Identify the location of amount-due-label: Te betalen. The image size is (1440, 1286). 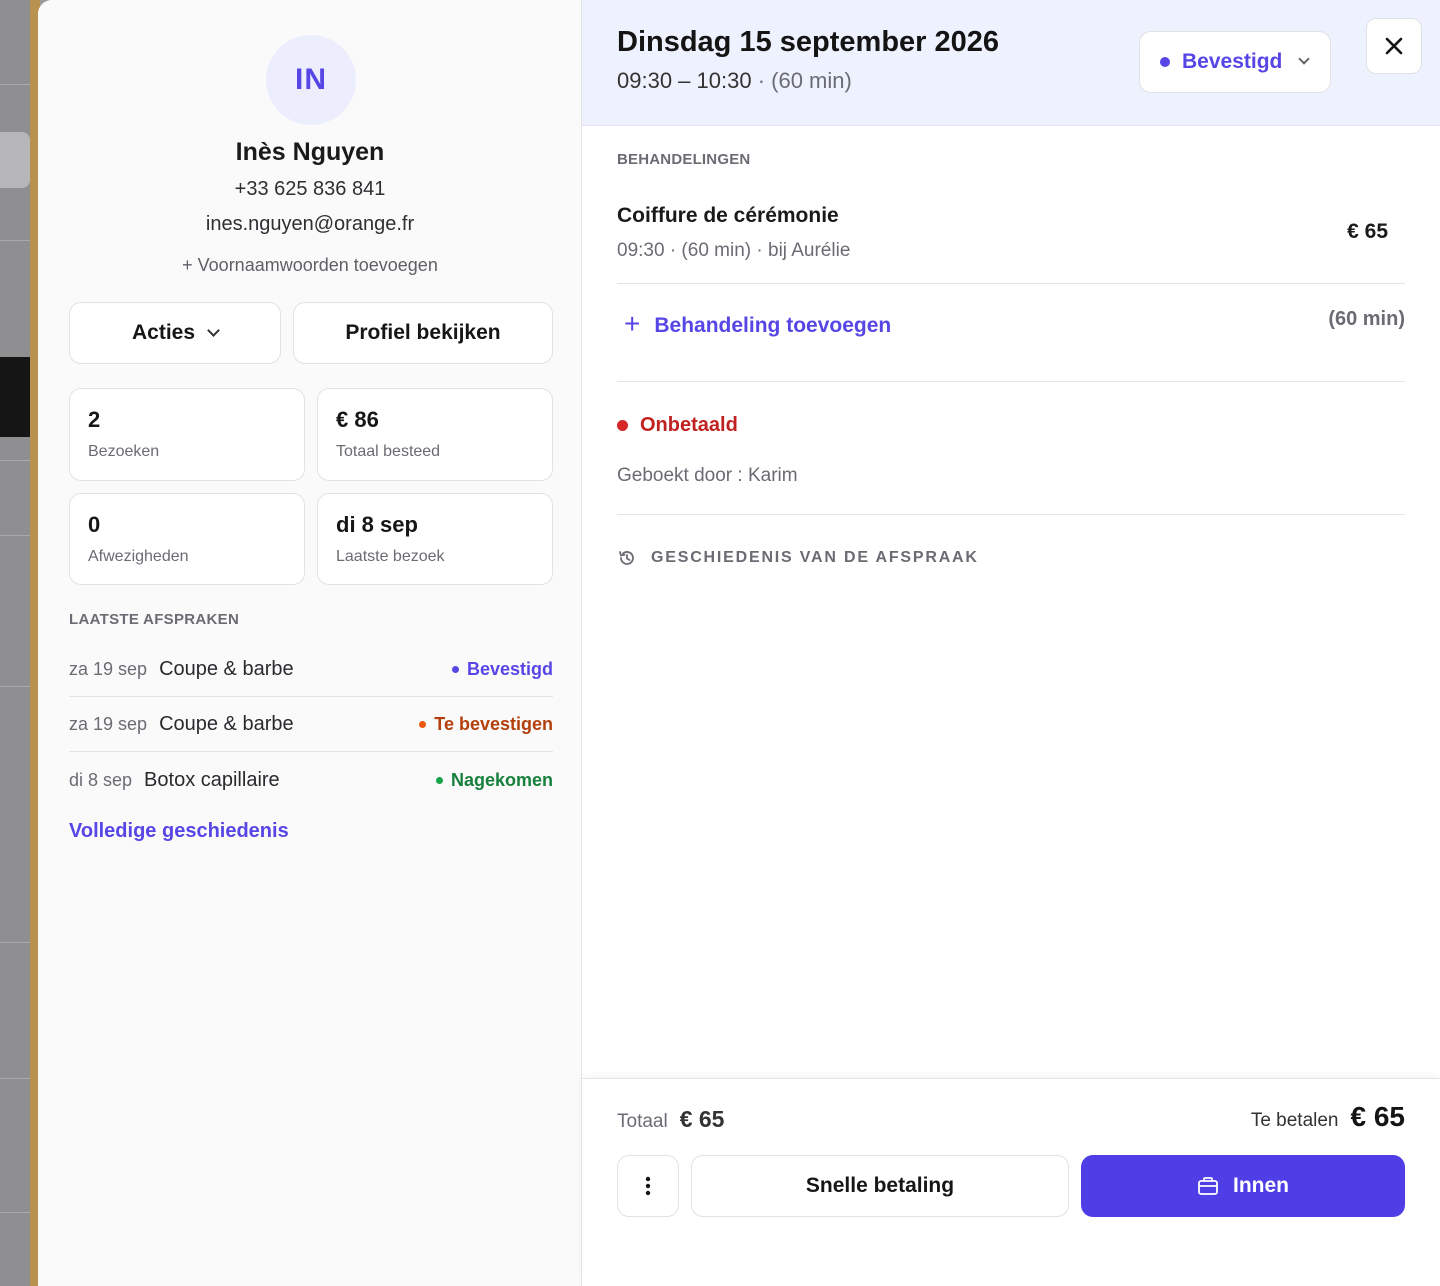
(1294, 1120).